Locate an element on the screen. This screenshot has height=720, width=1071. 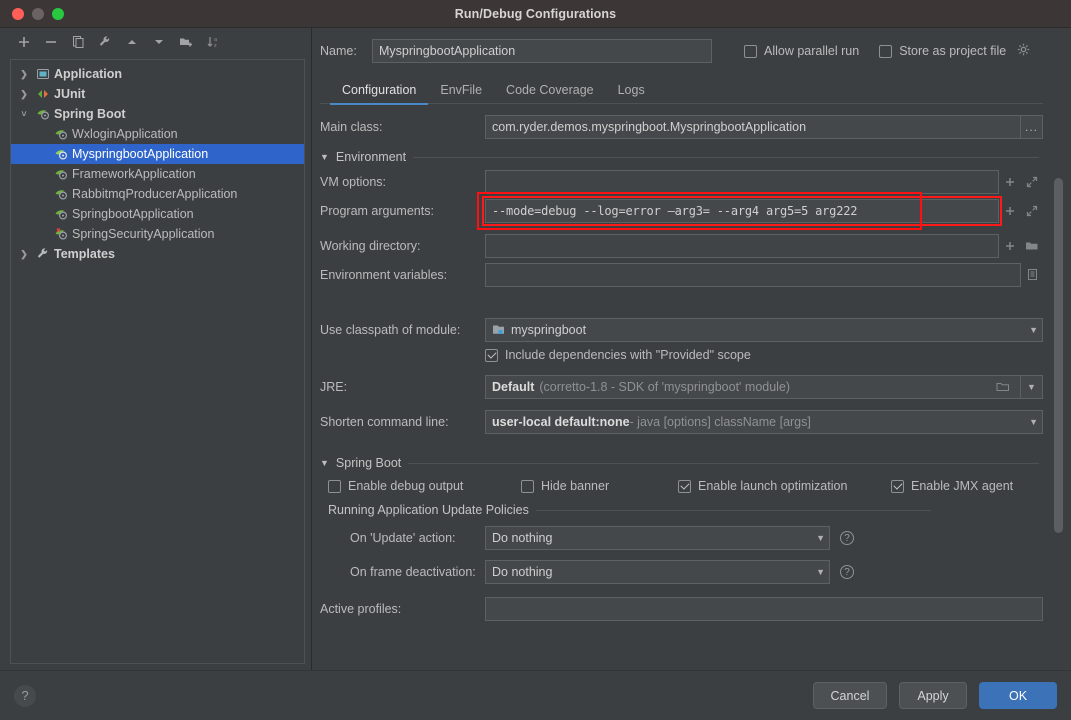
tree-item-spring-boot: ˅ Spring Boot is located at coordinates (157, 114).